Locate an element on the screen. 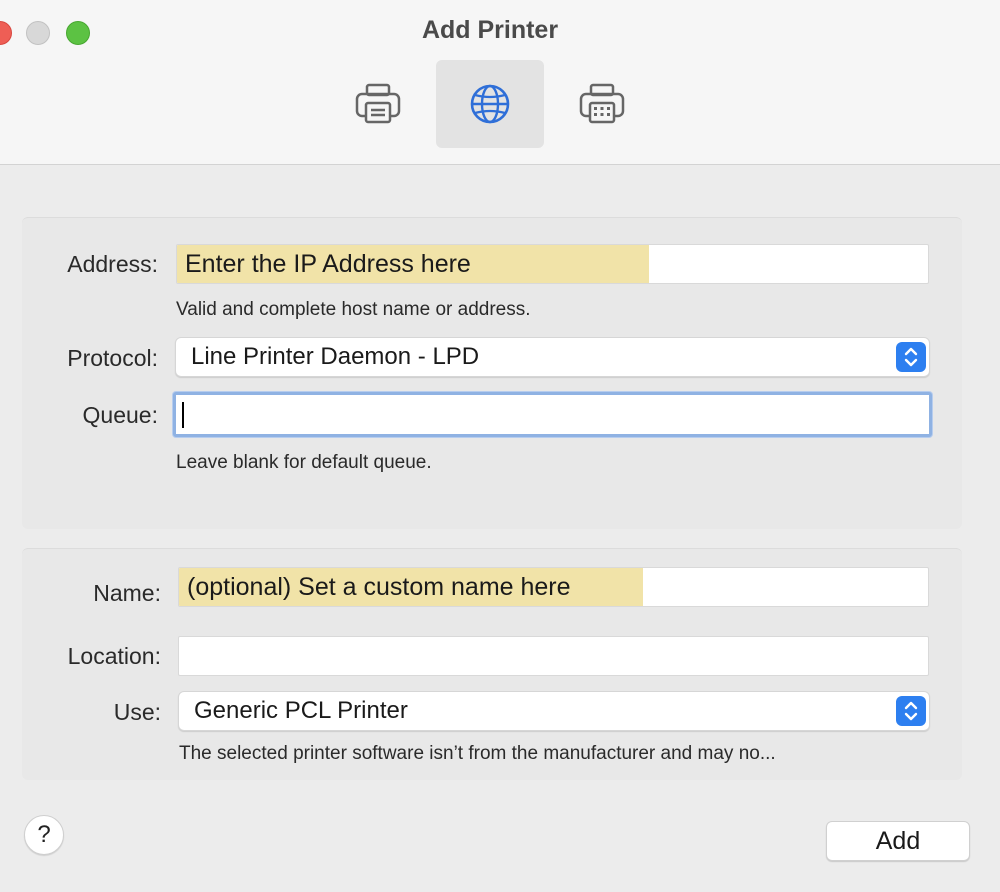 Image resolution: width=1000 pixels, height=892 pixels. protocol-value: Line Printer Daemon - LPD is located at coordinates (335, 356).